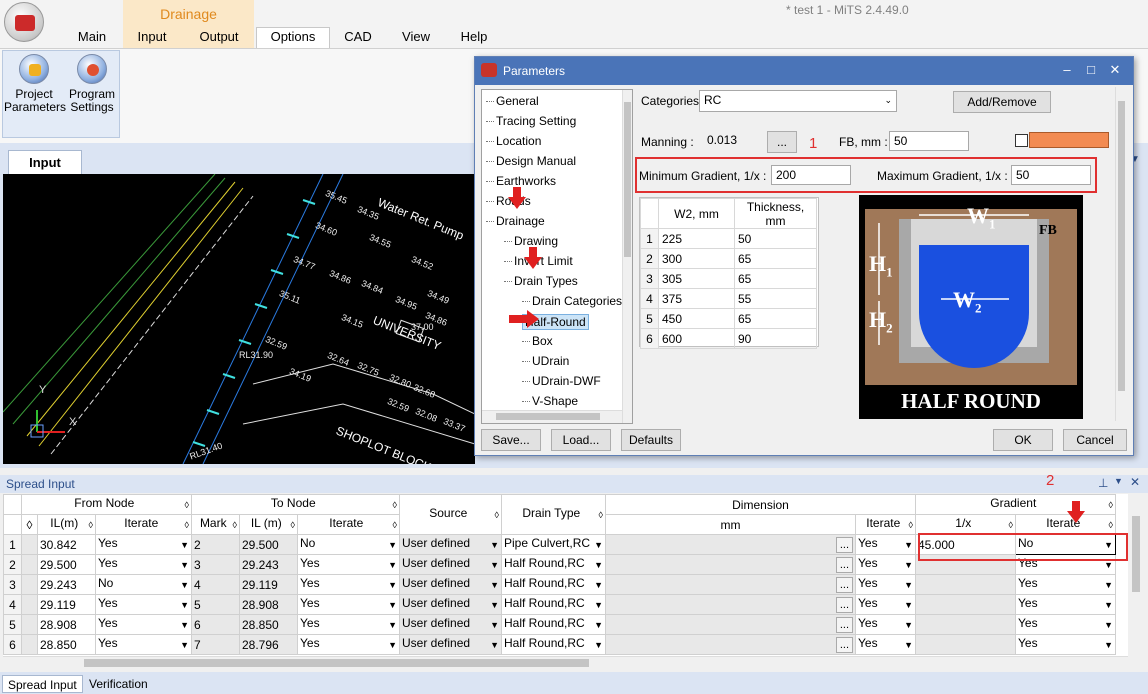 This screenshot has height=694, width=1148. Describe the element at coordinates (572, 301) in the screenshot. I see `tree-item-drain-categories: Drain Categories` at that location.